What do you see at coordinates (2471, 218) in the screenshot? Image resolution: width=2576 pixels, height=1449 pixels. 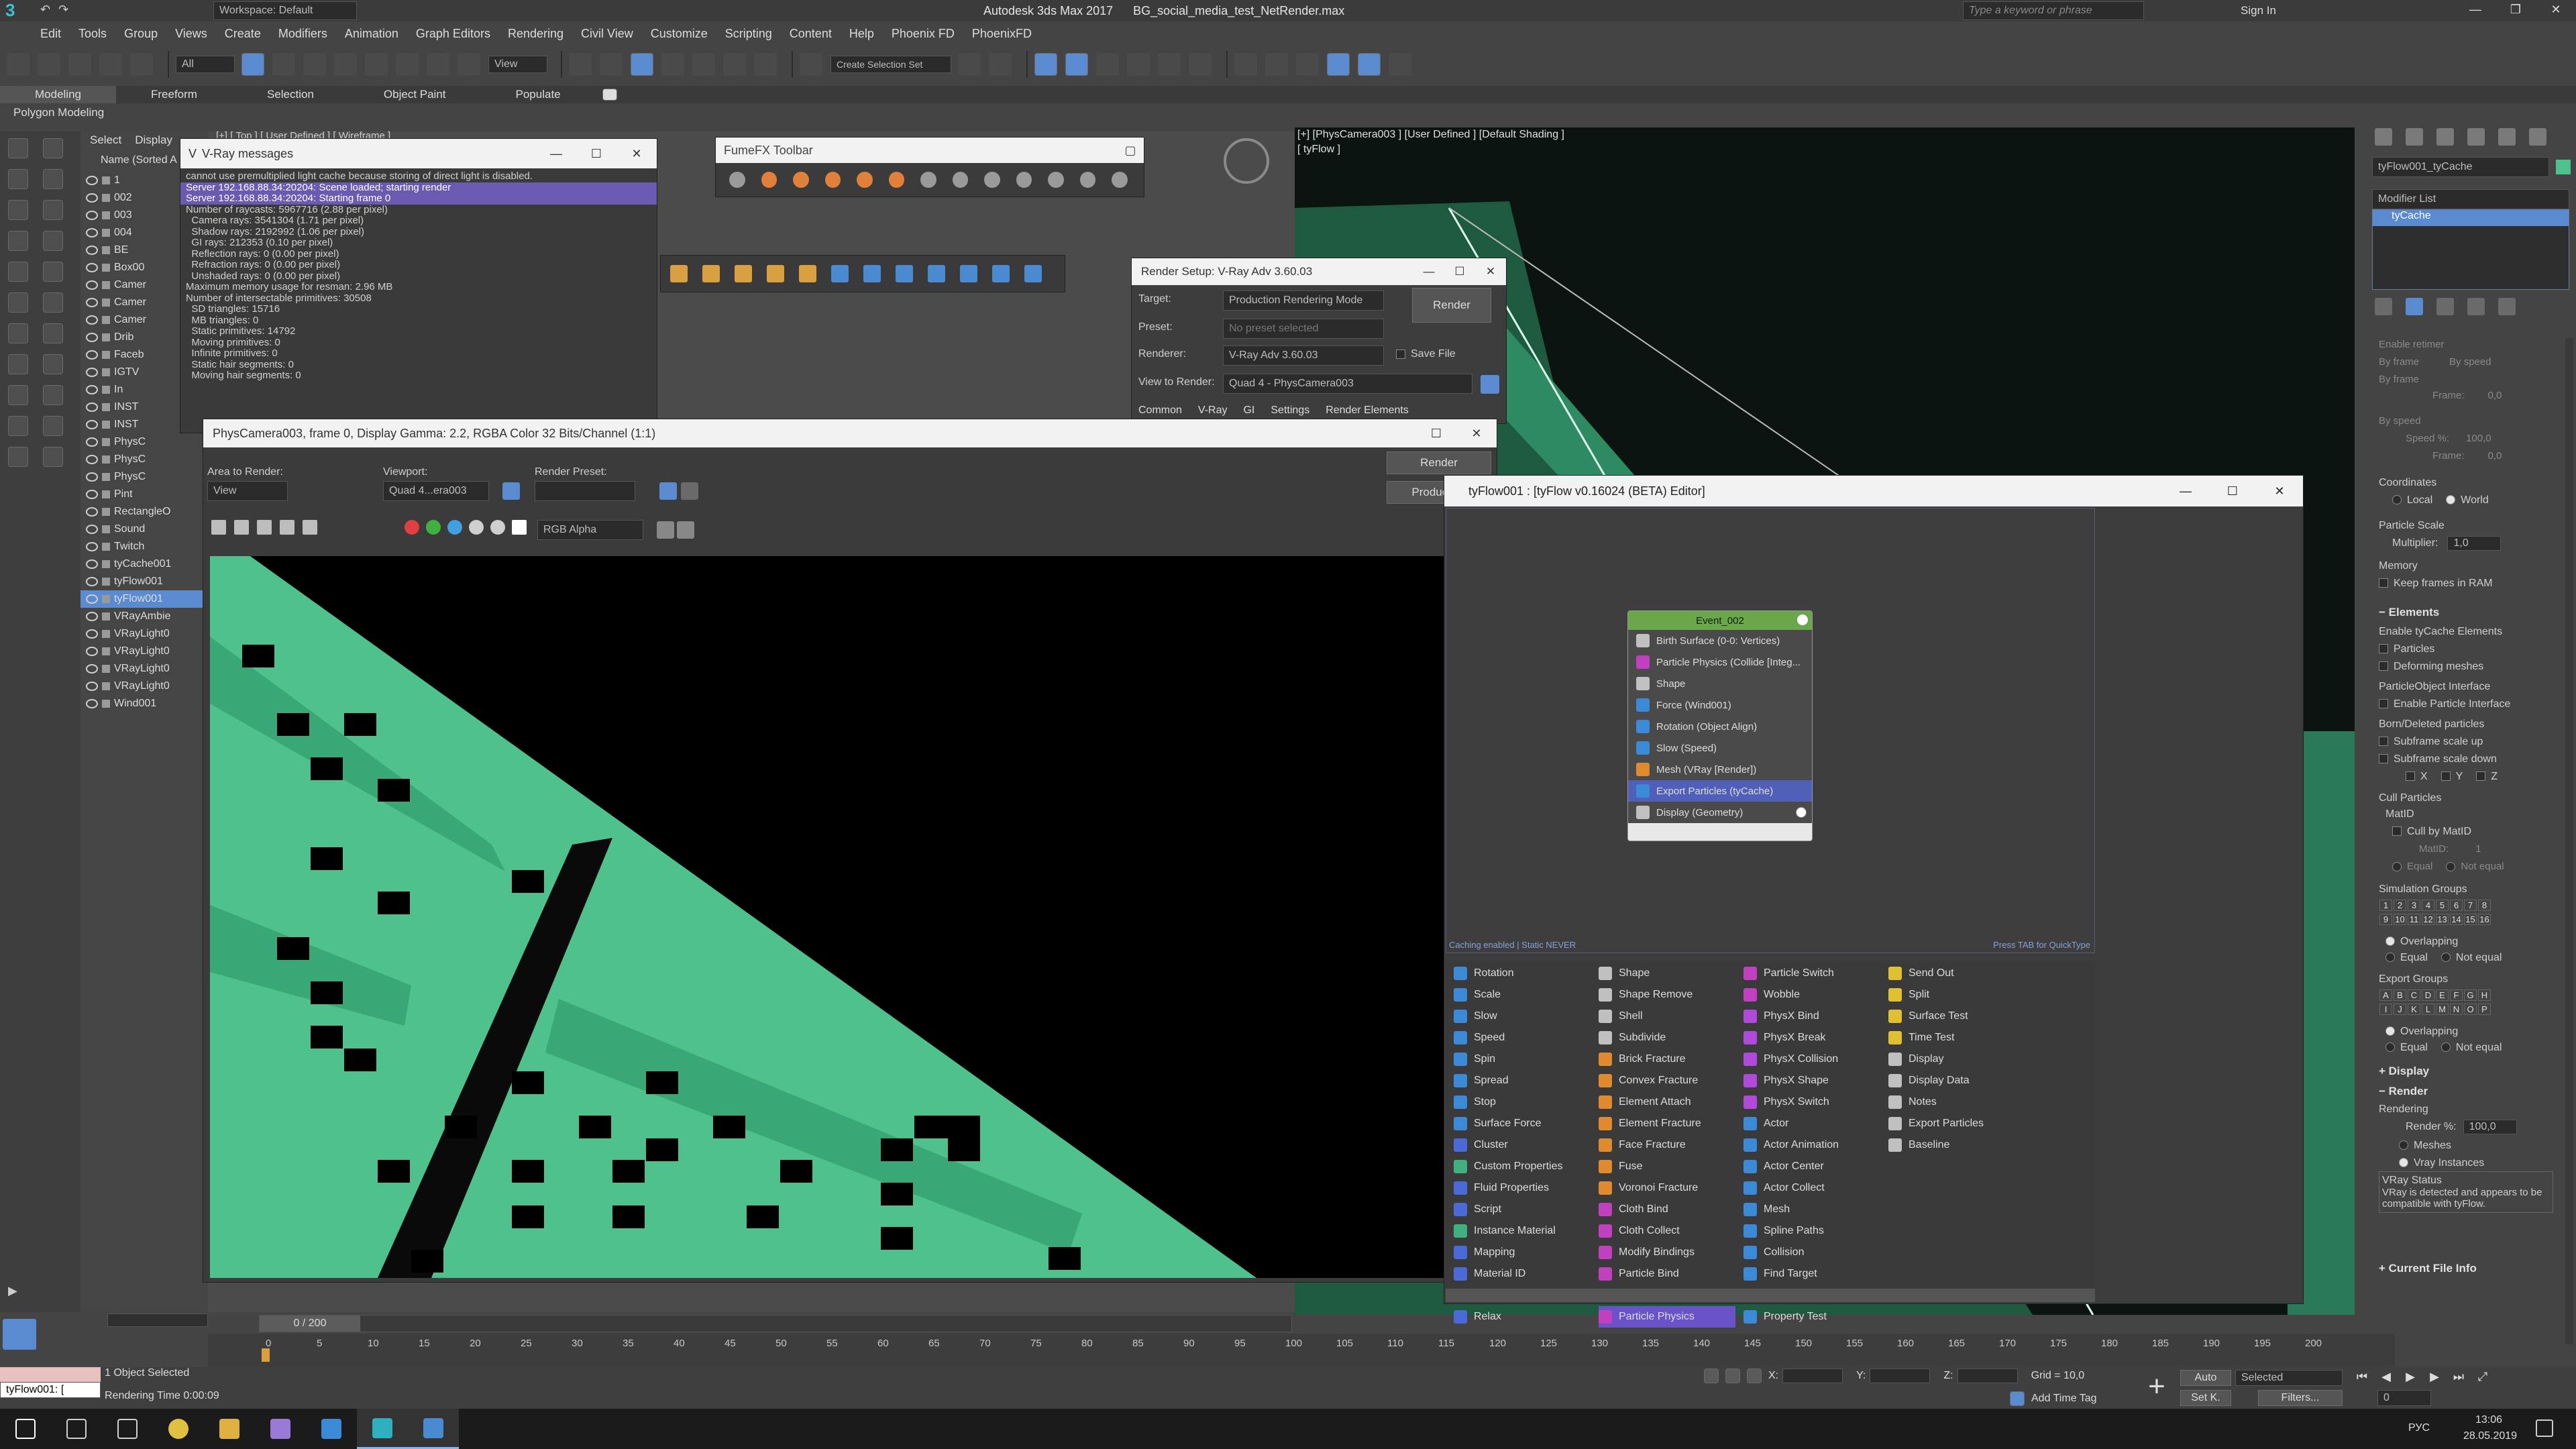 I see `stack-item-tycache: tyCache` at bounding box center [2471, 218].